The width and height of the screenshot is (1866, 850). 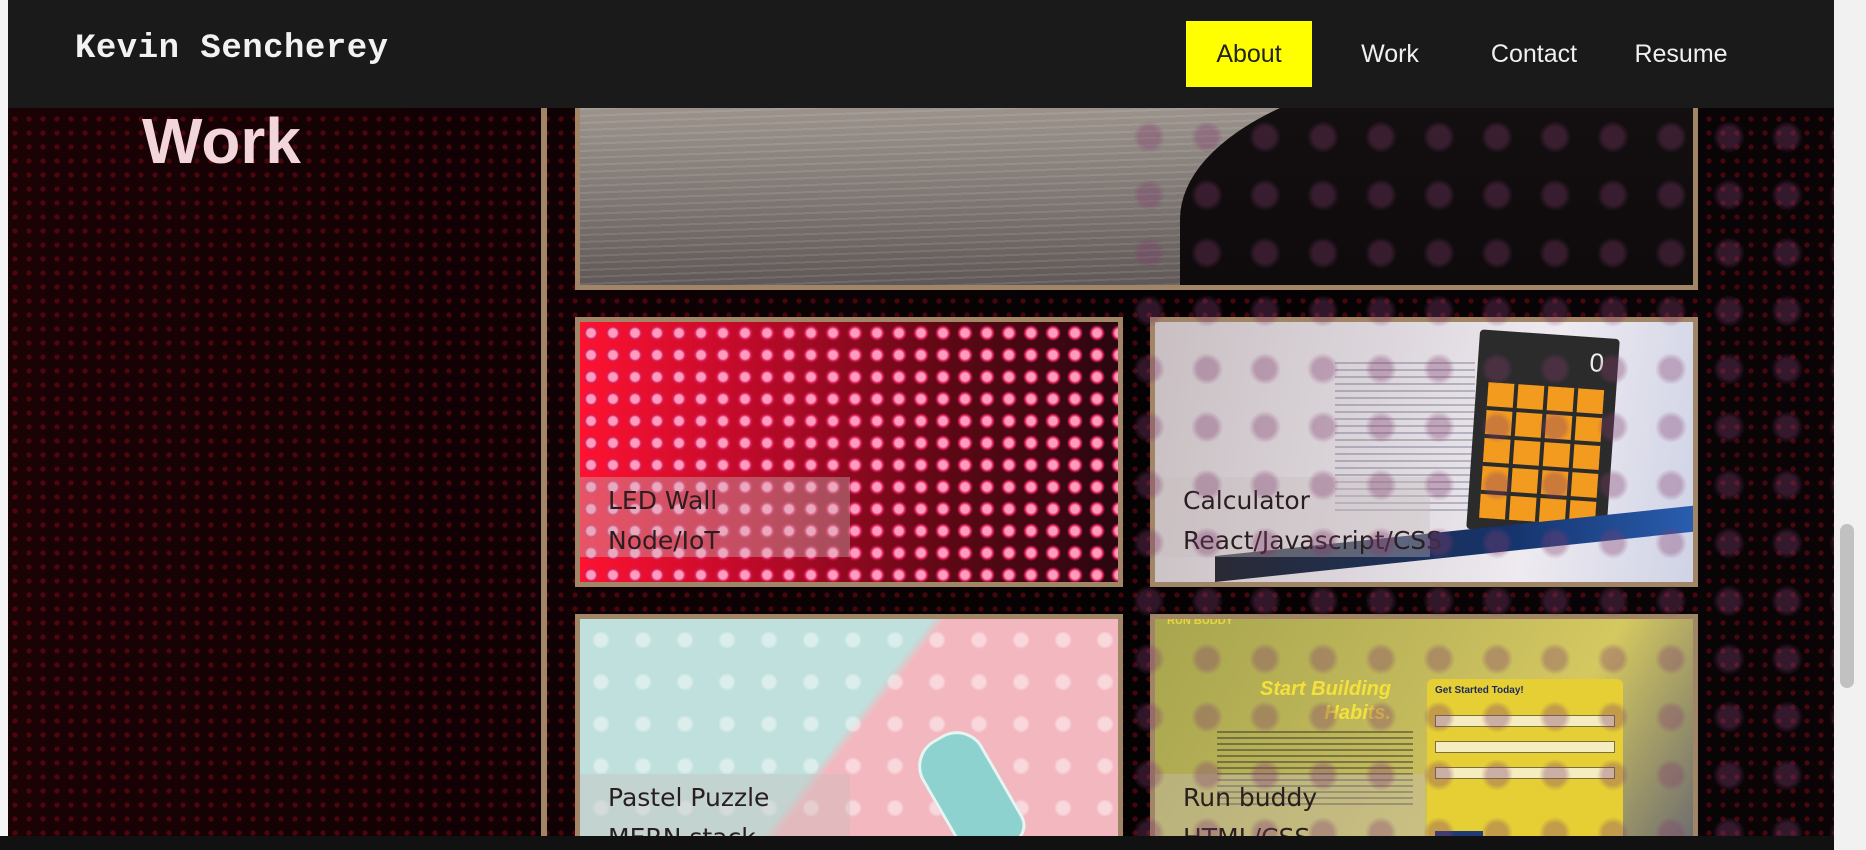 I want to click on run-buddy-logo: RUN BUDDY, so click(x=1200, y=621).